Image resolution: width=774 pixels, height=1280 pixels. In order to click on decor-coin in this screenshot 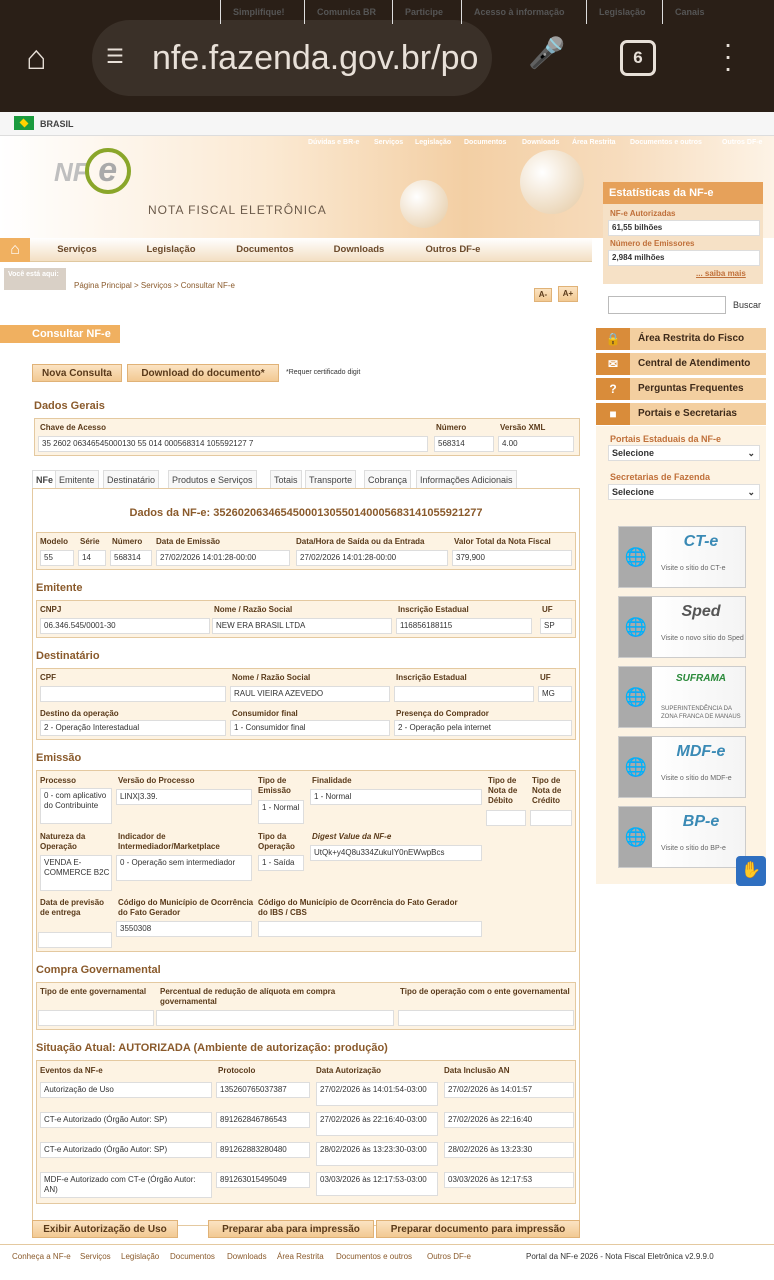, I will do `click(424, 204)`.